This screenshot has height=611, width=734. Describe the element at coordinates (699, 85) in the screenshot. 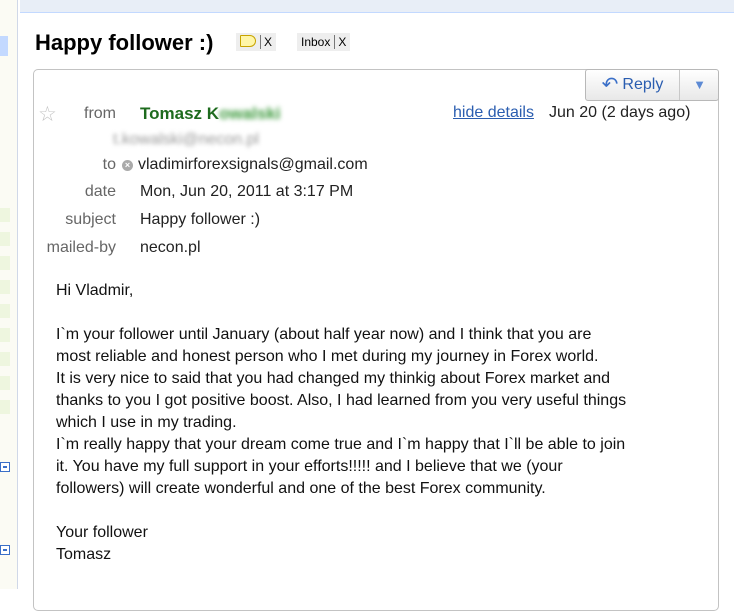

I see `reply-dropdown-button: ▼` at that location.